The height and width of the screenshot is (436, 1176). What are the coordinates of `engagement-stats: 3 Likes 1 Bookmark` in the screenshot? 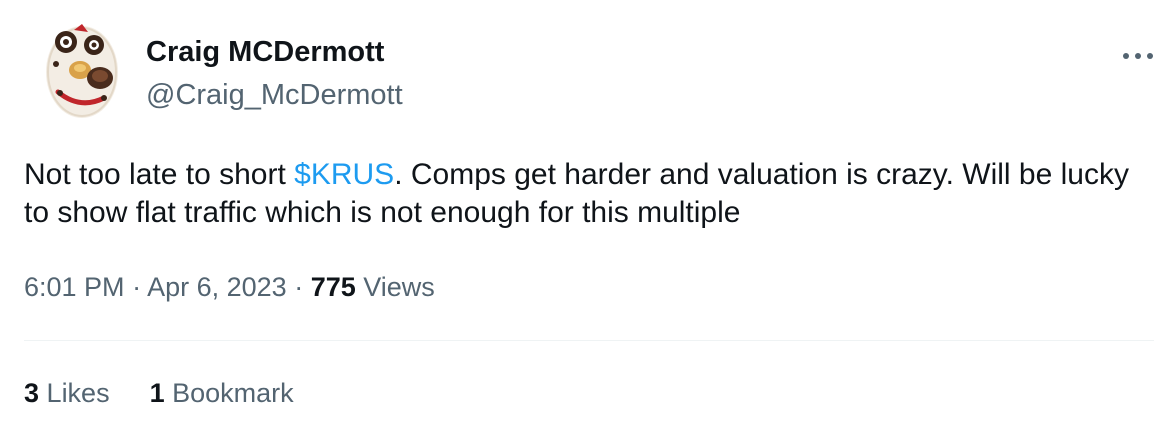 It's located at (159, 393).